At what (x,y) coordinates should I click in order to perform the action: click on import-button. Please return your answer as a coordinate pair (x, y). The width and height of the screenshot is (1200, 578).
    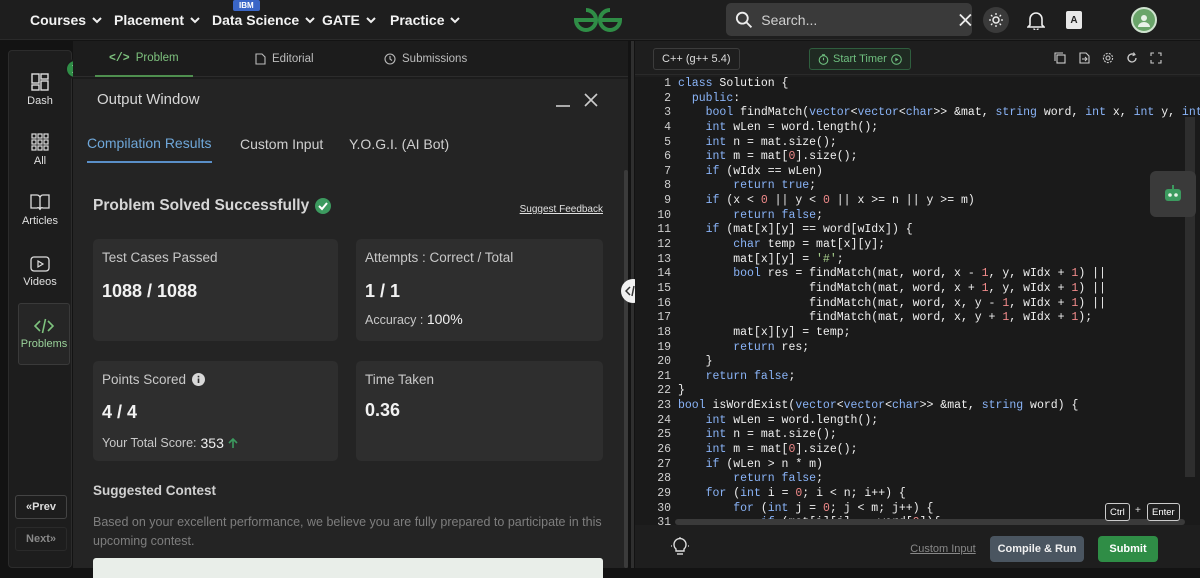
    Looking at the image, I should click on (1084, 58).